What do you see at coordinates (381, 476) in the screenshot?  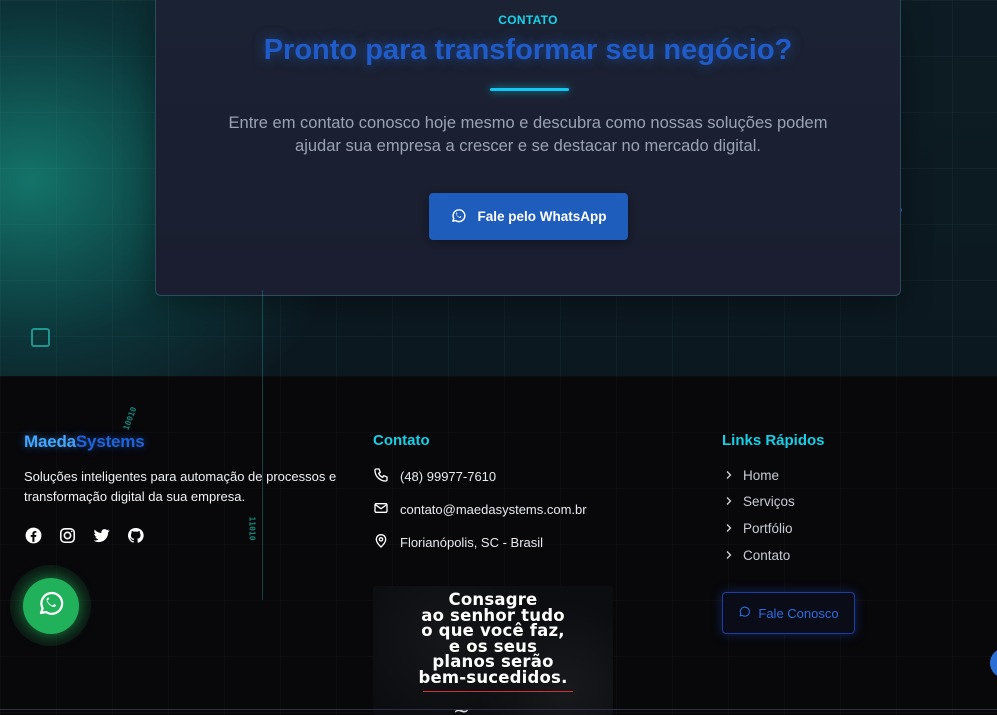 I see `phone-icon` at bounding box center [381, 476].